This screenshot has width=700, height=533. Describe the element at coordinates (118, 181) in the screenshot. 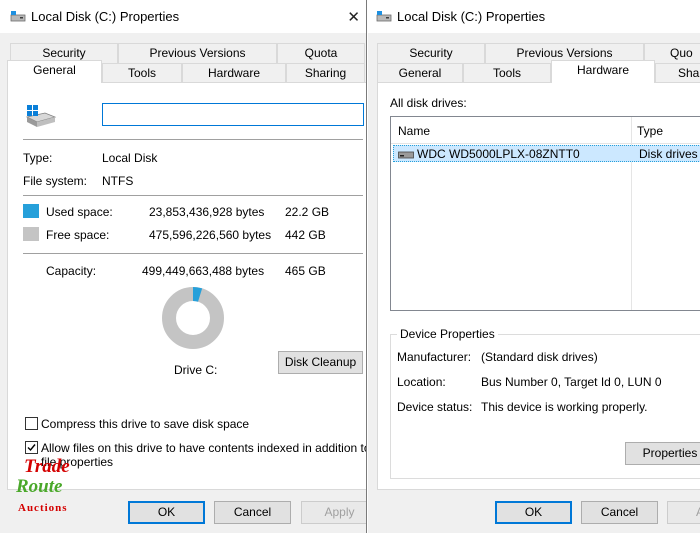

I see `file-system-value: NTFS` at that location.